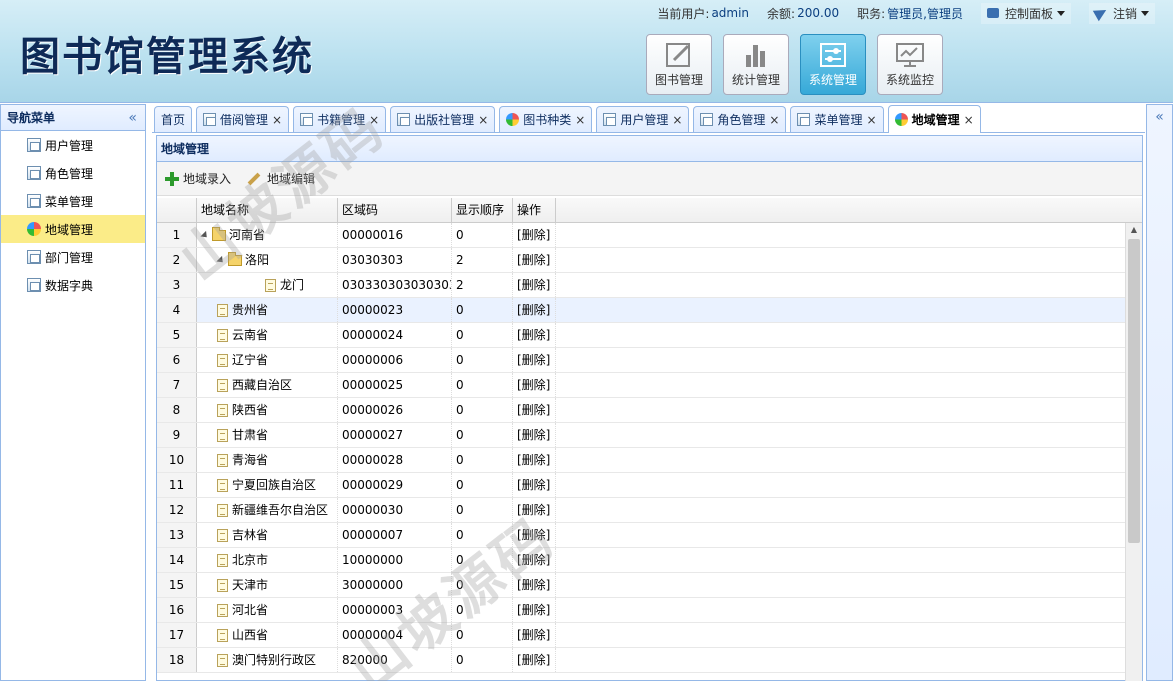 Image resolution: width=1173 pixels, height=681 pixels. What do you see at coordinates (649, 235) in the screenshot?
I see `table-row: 1 河南省 00000016 0 [删除]` at bounding box center [649, 235].